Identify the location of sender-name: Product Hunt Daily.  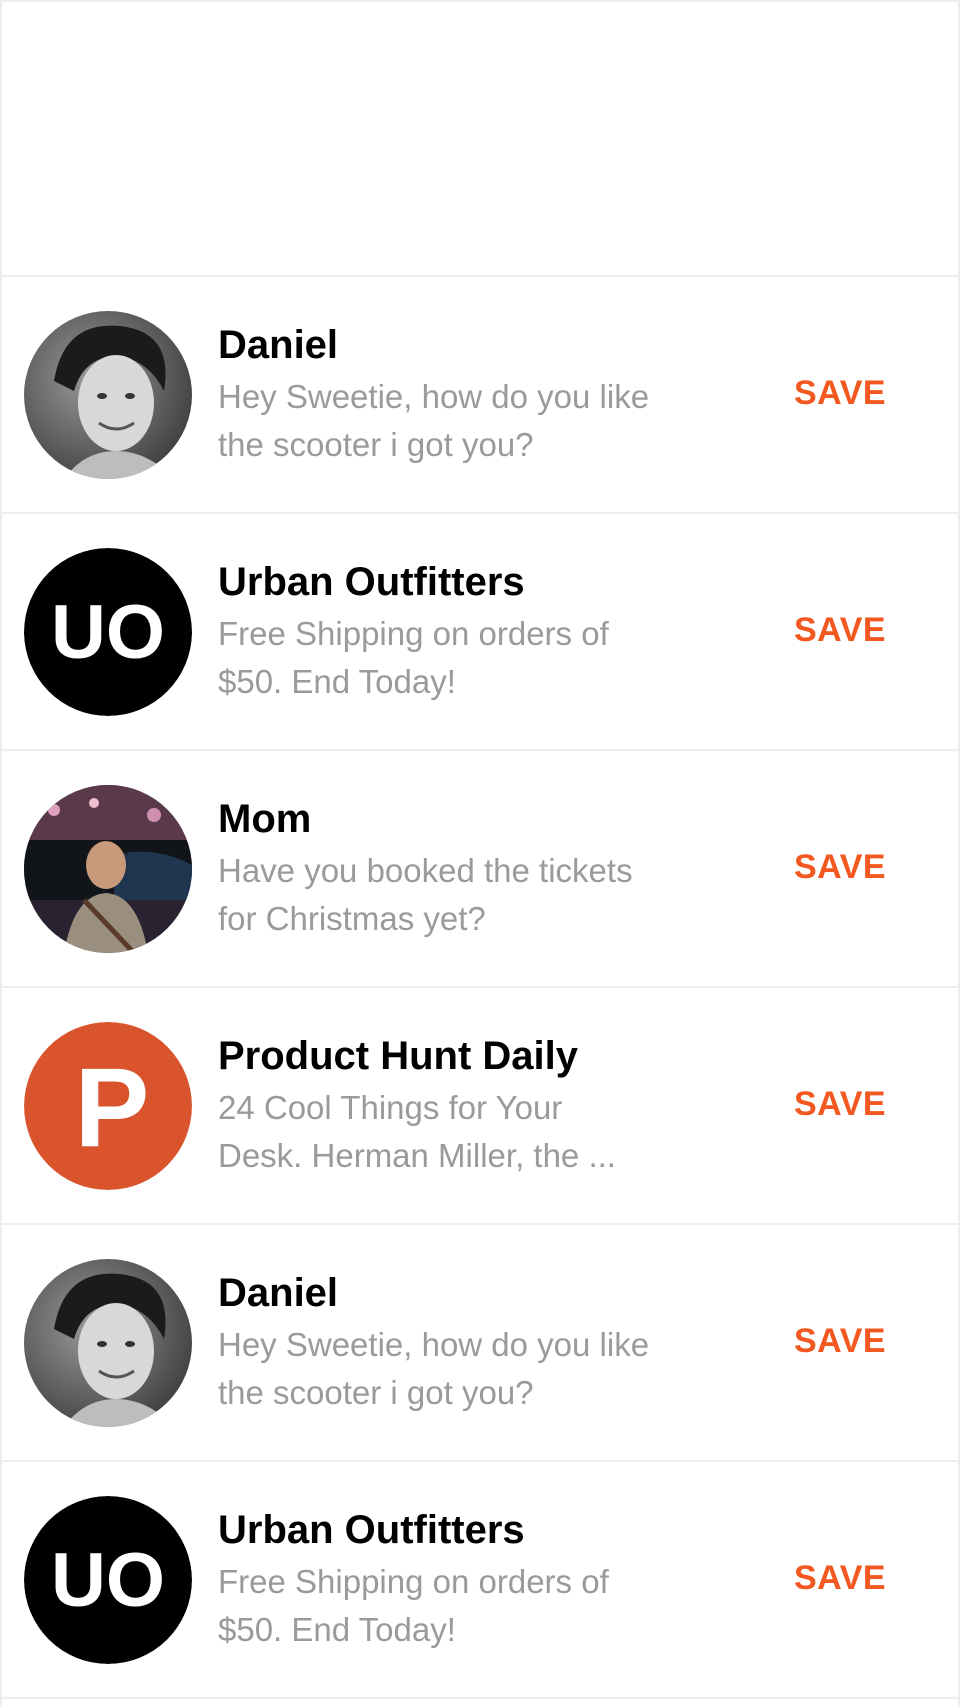
(398, 1056).